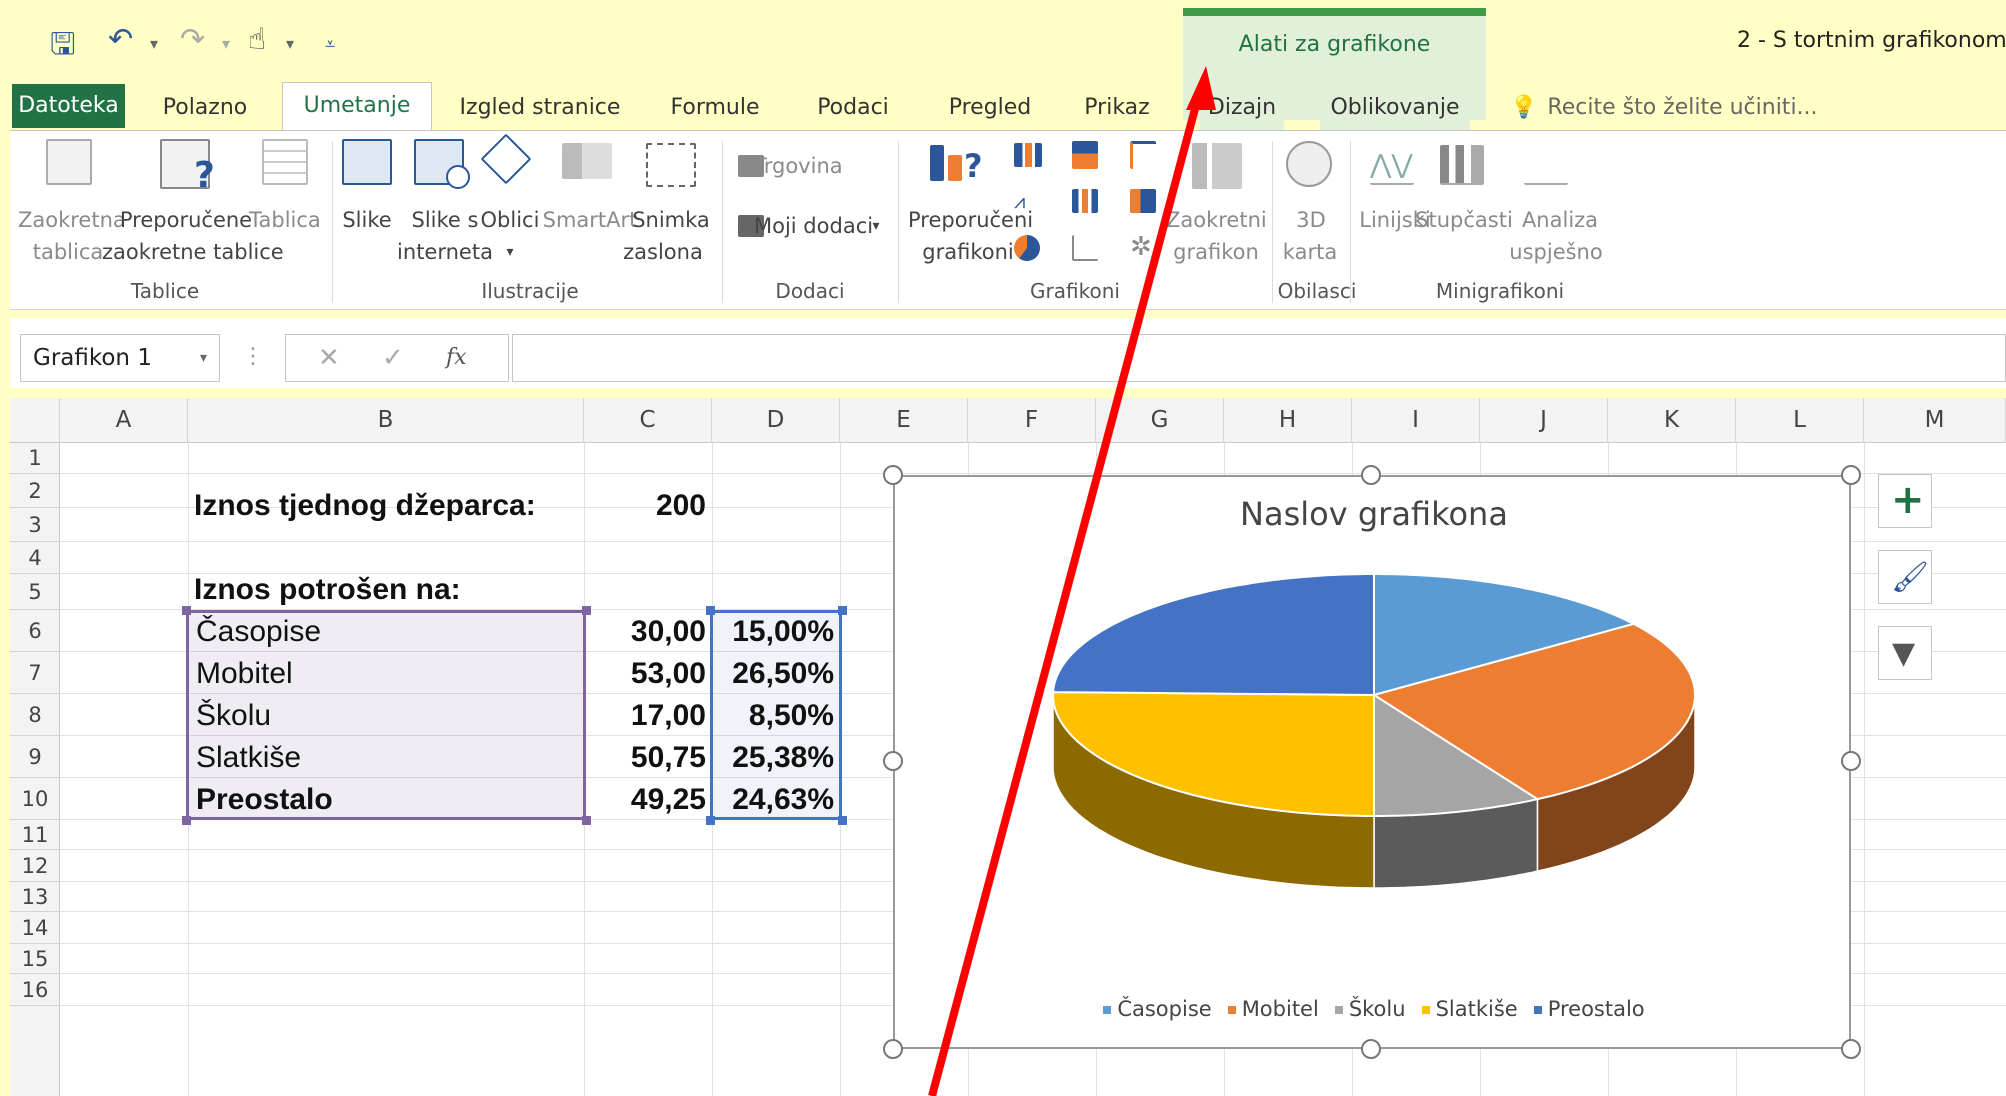  What do you see at coordinates (1066, 592) in the screenshot?
I see `arrow-shaft` at bounding box center [1066, 592].